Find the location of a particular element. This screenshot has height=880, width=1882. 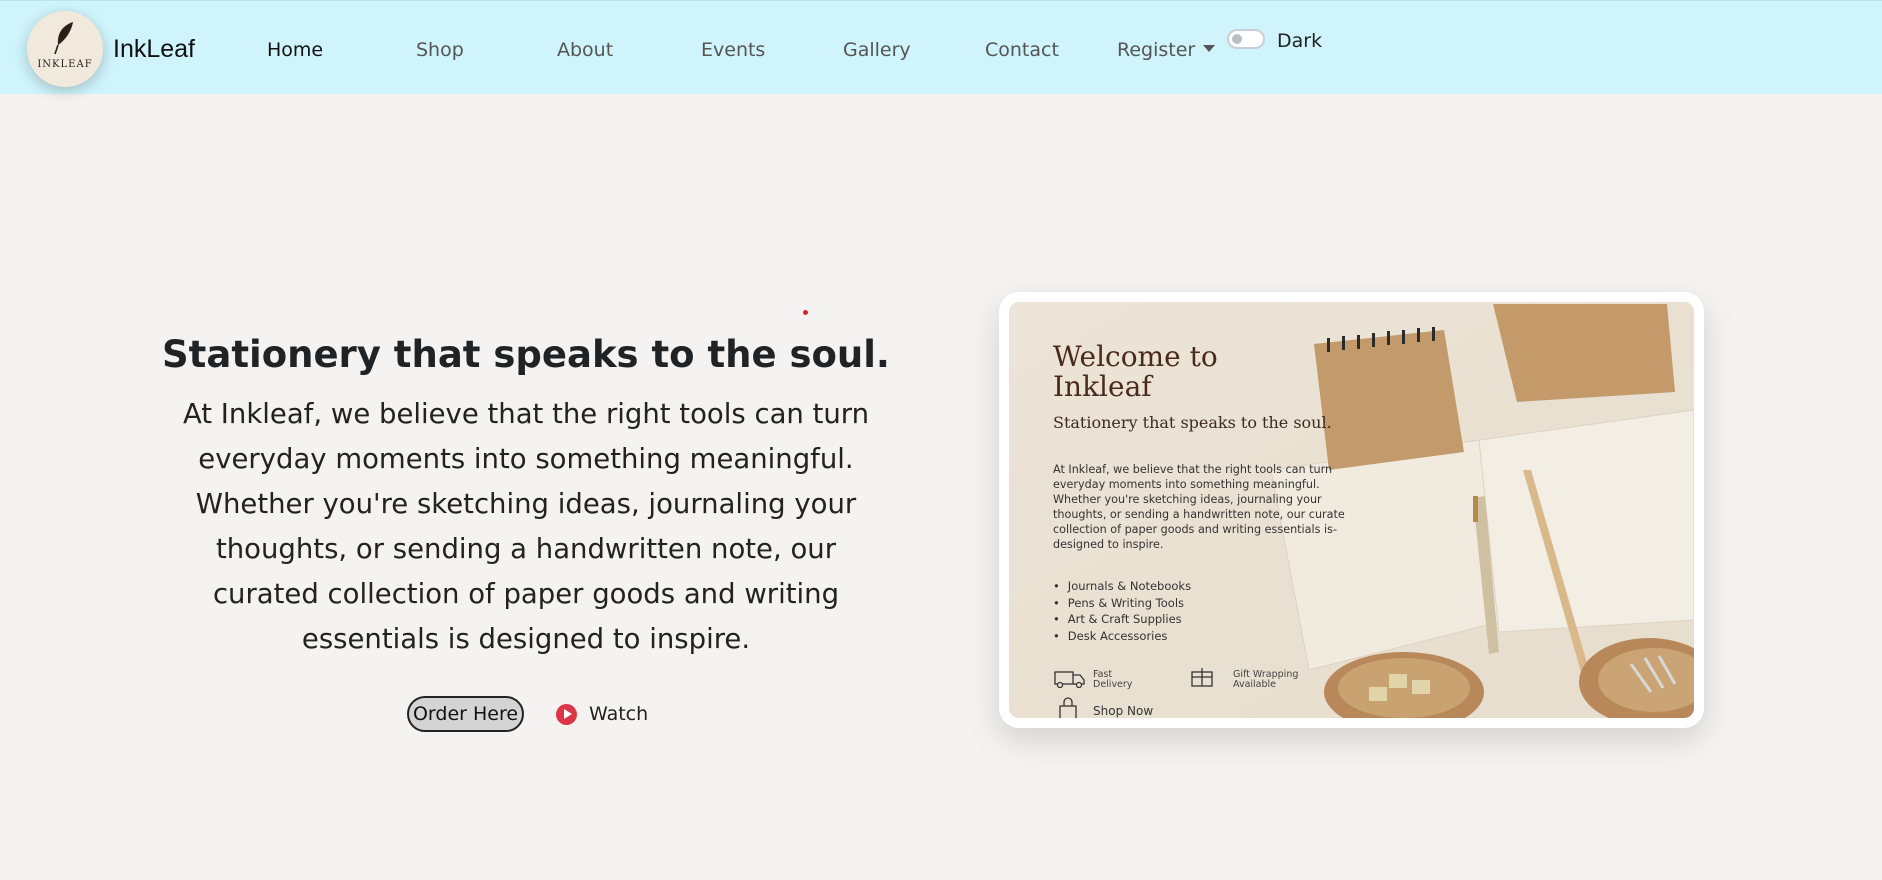

poster-list-item: Journals & Notebooks is located at coordinates (1178, 586).